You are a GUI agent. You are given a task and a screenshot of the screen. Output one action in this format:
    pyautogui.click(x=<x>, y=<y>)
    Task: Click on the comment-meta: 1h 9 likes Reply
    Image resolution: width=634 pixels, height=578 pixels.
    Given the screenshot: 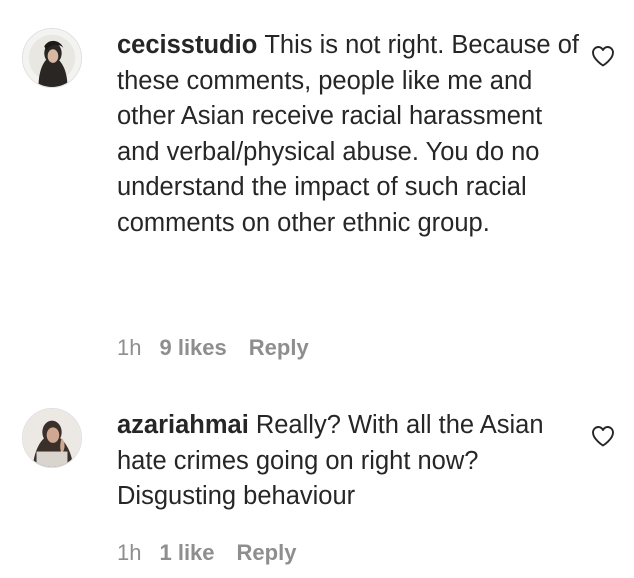 What is the action you would take?
    pyautogui.click(x=213, y=348)
    